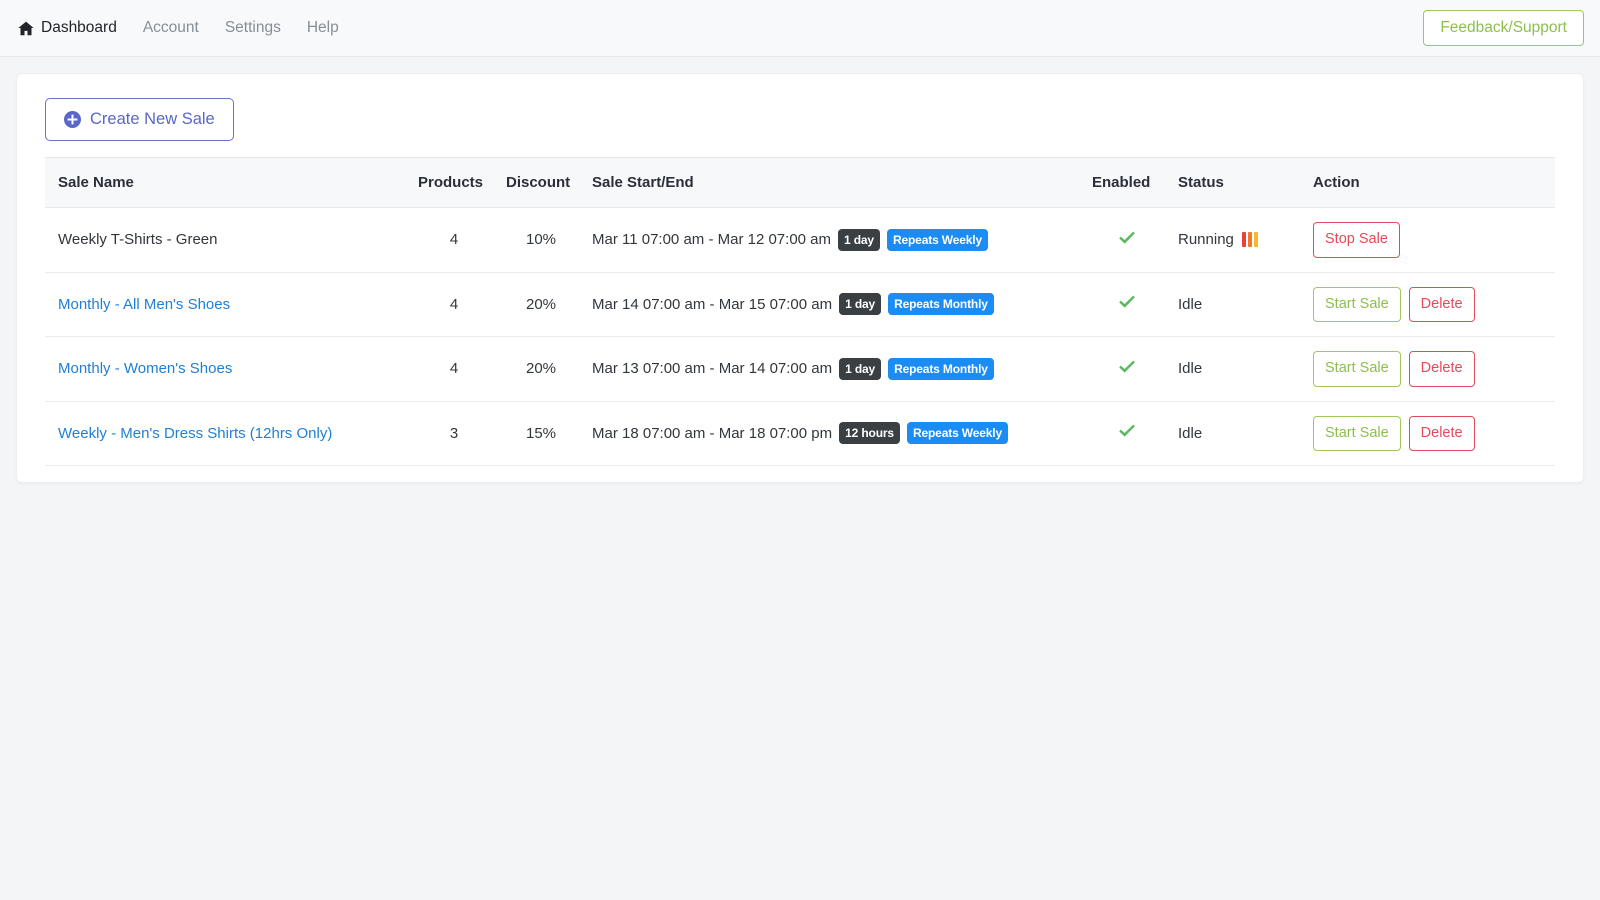 This screenshot has width=1600, height=900. What do you see at coordinates (1249, 240) in the screenshot?
I see `running-bars-icon` at bounding box center [1249, 240].